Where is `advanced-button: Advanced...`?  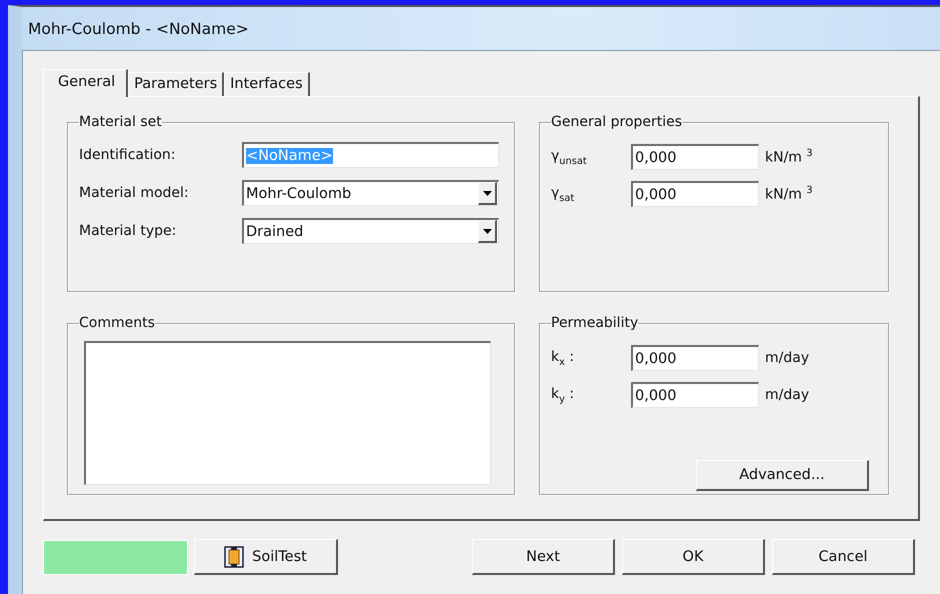
advanced-button: Advanced... is located at coordinates (782, 475).